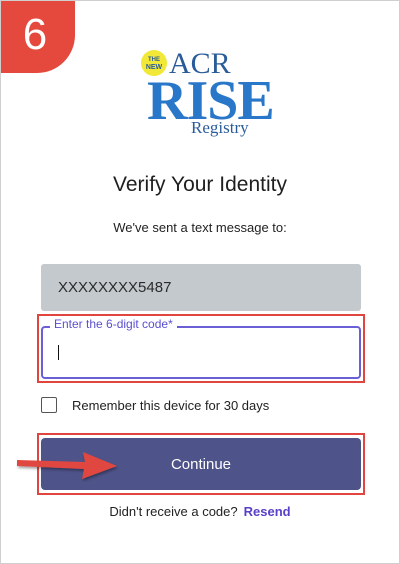 The image size is (400, 564). What do you see at coordinates (220, 127) in the screenshot?
I see `logo-registry-text: Registry` at bounding box center [220, 127].